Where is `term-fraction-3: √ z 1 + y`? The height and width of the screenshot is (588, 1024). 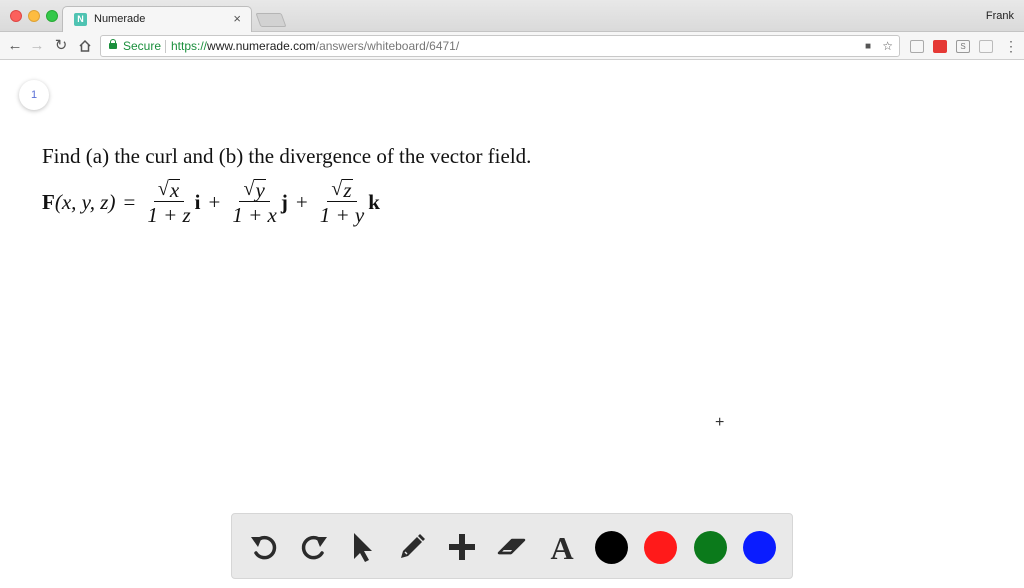
term-fraction-3: √ z 1 + y is located at coordinates (342, 202).